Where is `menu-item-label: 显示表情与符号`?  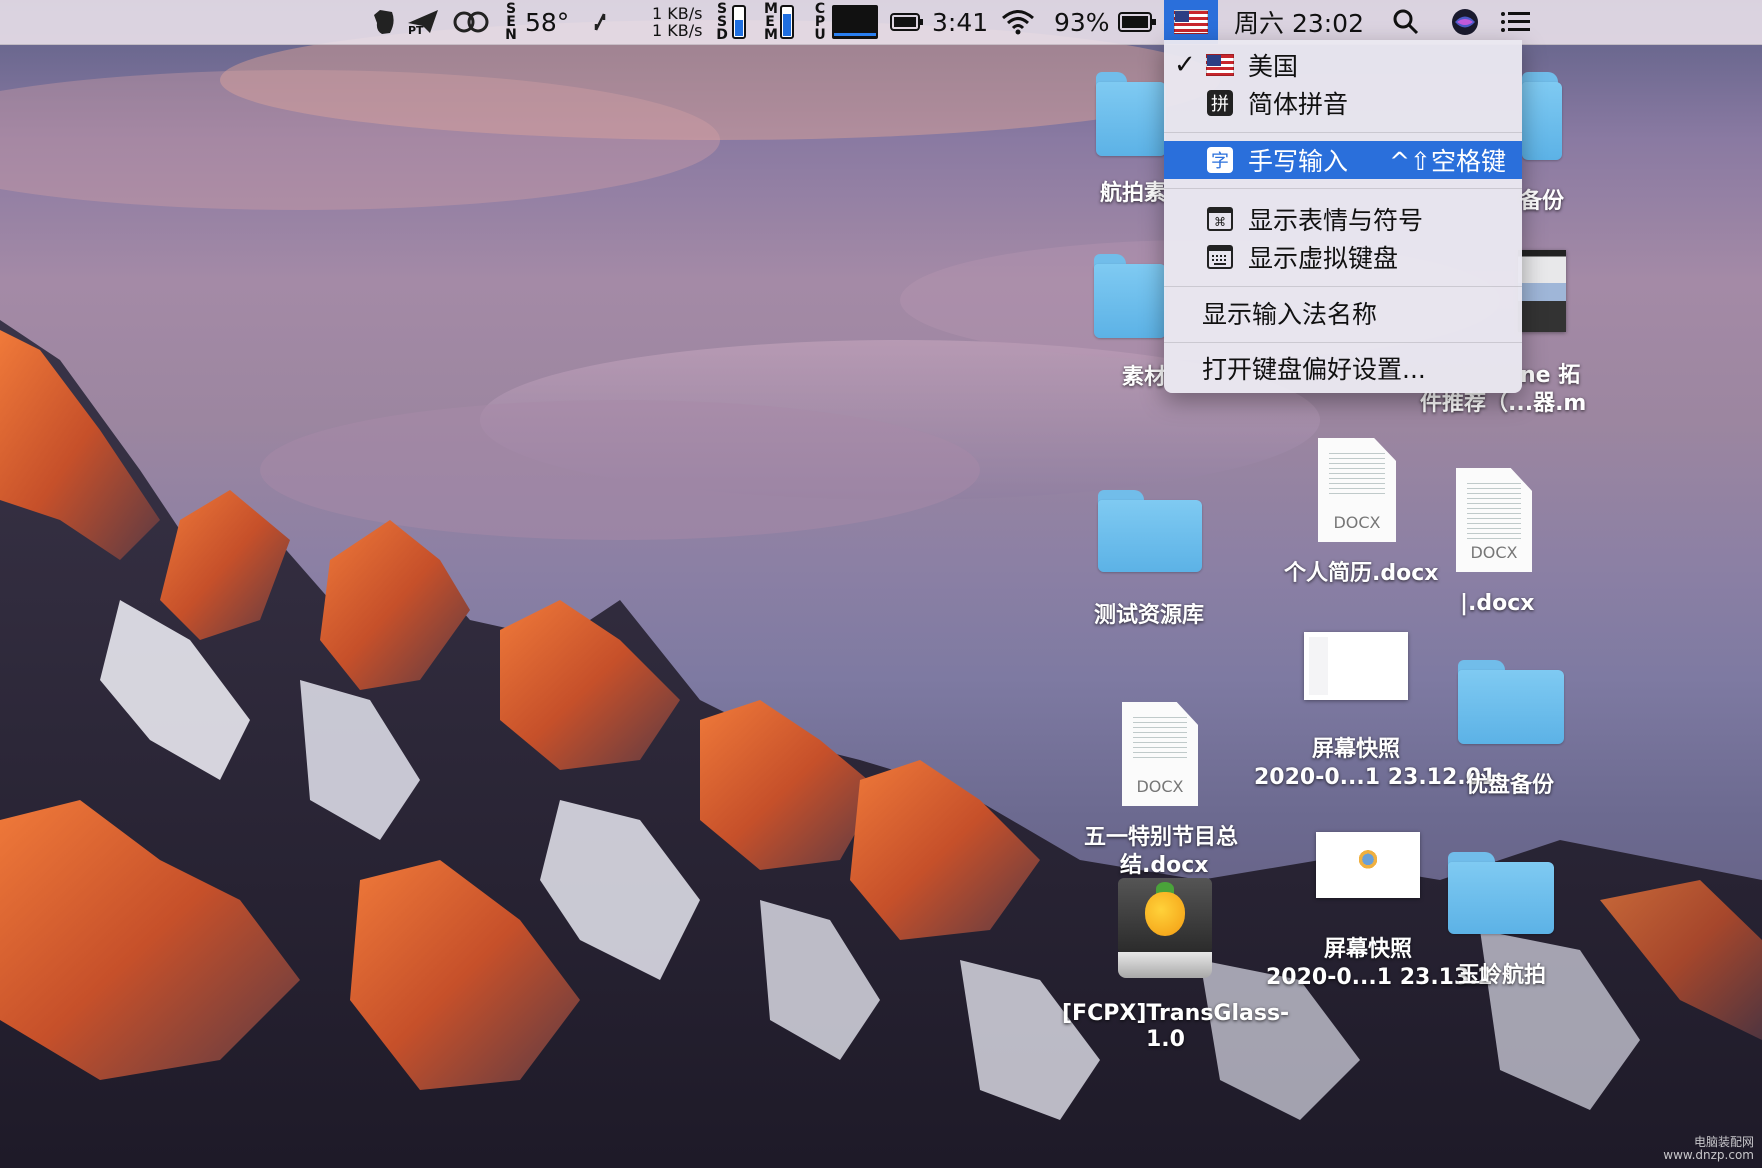 menu-item-label: 显示表情与符号 is located at coordinates (1336, 220).